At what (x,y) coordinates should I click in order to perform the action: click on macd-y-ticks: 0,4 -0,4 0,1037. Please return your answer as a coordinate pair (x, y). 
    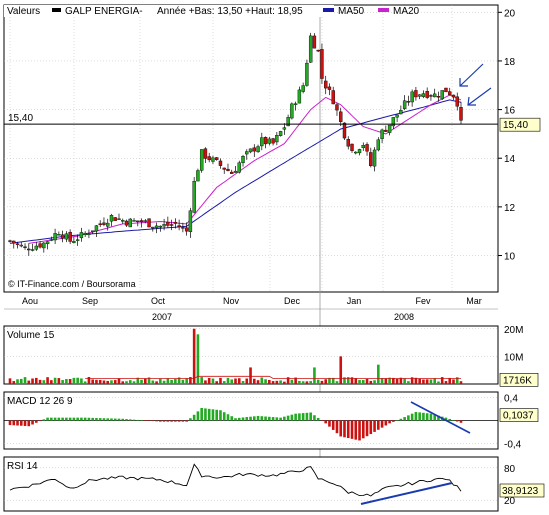
    Looking at the image, I should click on (519, 422).